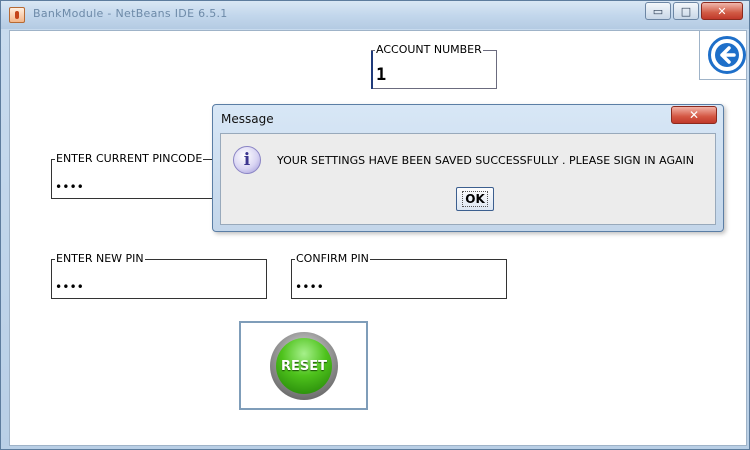 This screenshot has height=450, width=750. I want to click on new-pin-value: ••••, so click(69, 287).